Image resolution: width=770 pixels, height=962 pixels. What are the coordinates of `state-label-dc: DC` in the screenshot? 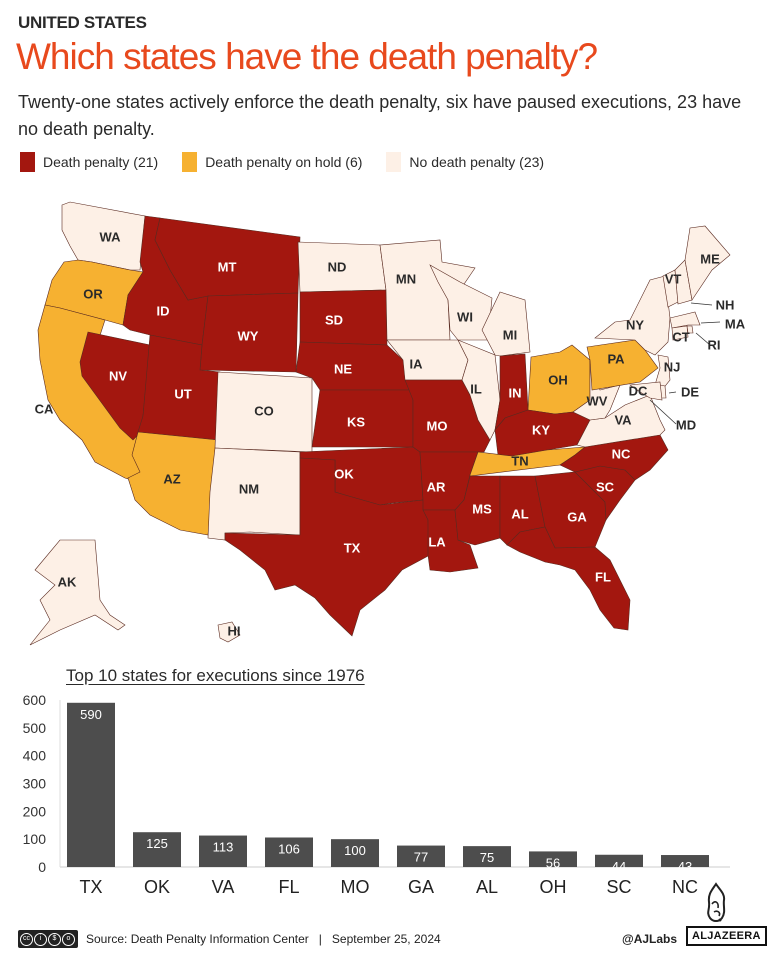 It's located at (638, 390).